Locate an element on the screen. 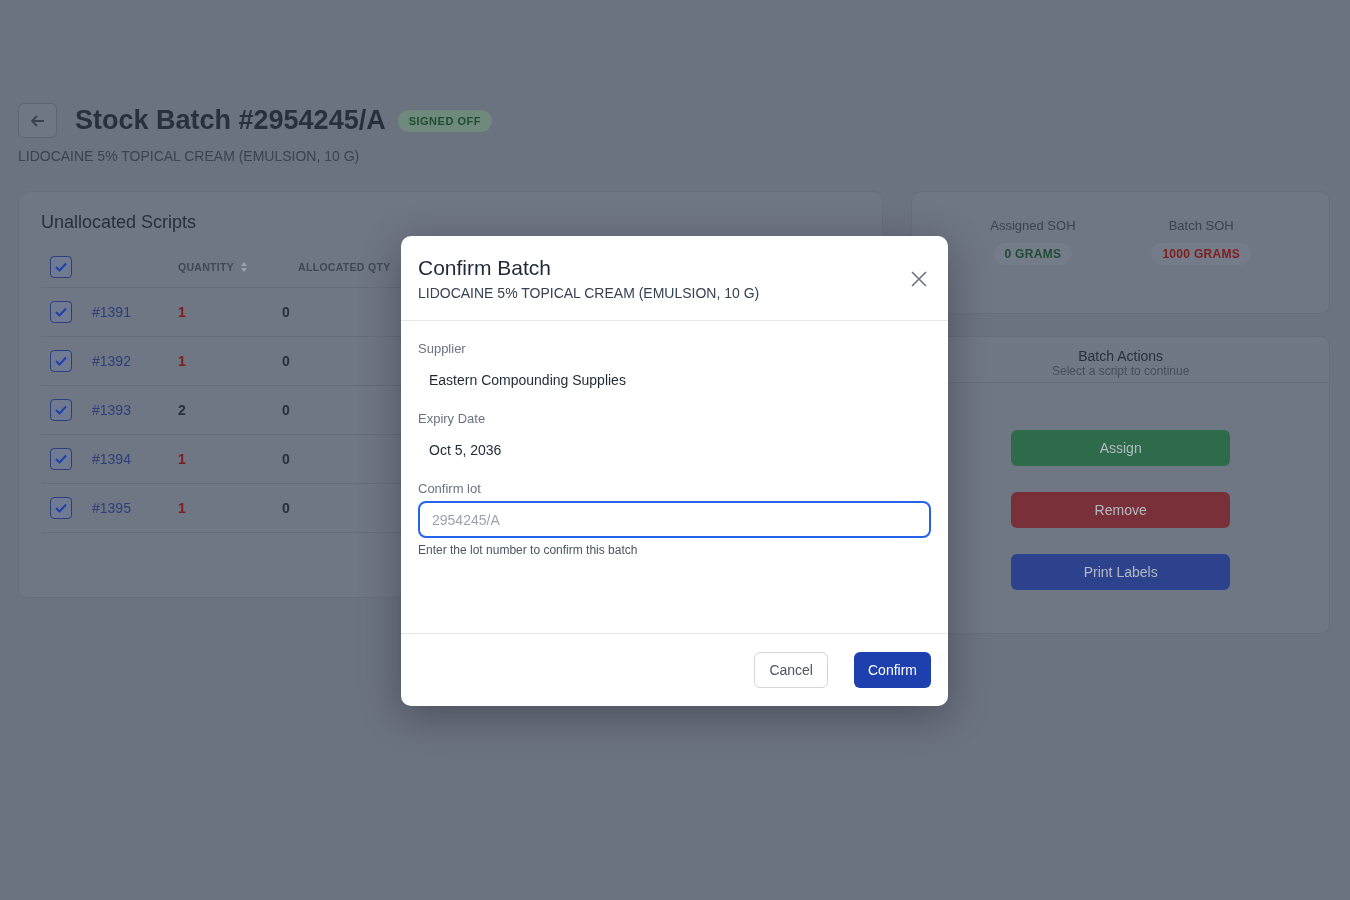  quantity-cell-text: 2 is located at coordinates (182, 410).